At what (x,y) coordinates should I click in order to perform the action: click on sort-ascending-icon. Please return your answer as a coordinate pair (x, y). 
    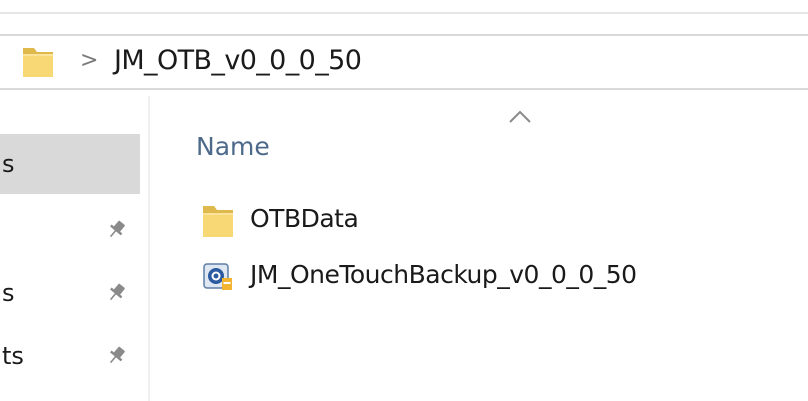
    Looking at the image, I should click on (520, 116).